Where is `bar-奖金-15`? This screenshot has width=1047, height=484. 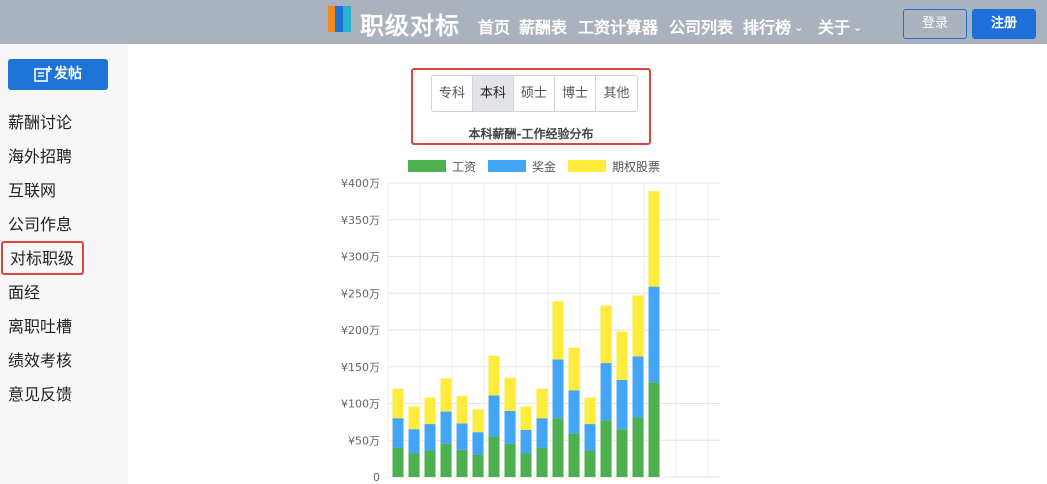 bar-奖金-15 is located at coordinates (638, 387).